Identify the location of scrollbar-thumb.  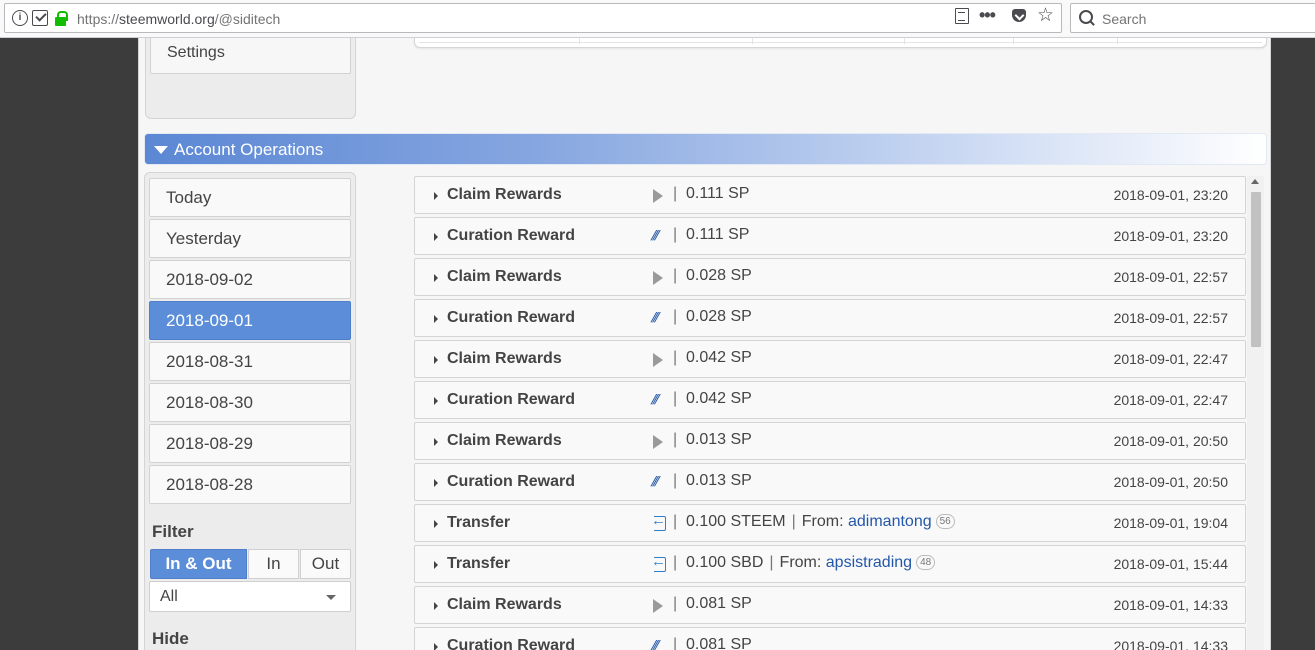
(1256, 269).